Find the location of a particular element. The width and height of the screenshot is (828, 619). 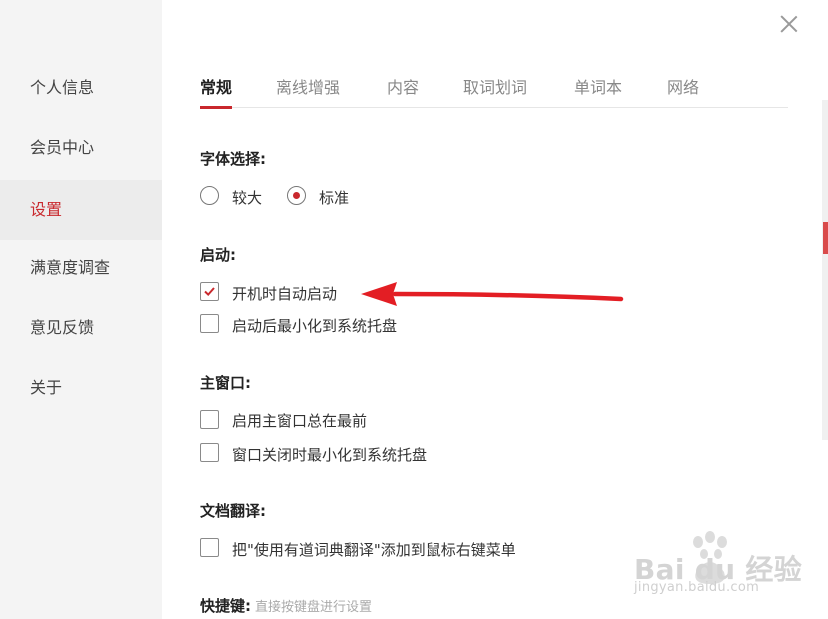

font-section-title: 字体选择: is located at coordinates (233, 159).